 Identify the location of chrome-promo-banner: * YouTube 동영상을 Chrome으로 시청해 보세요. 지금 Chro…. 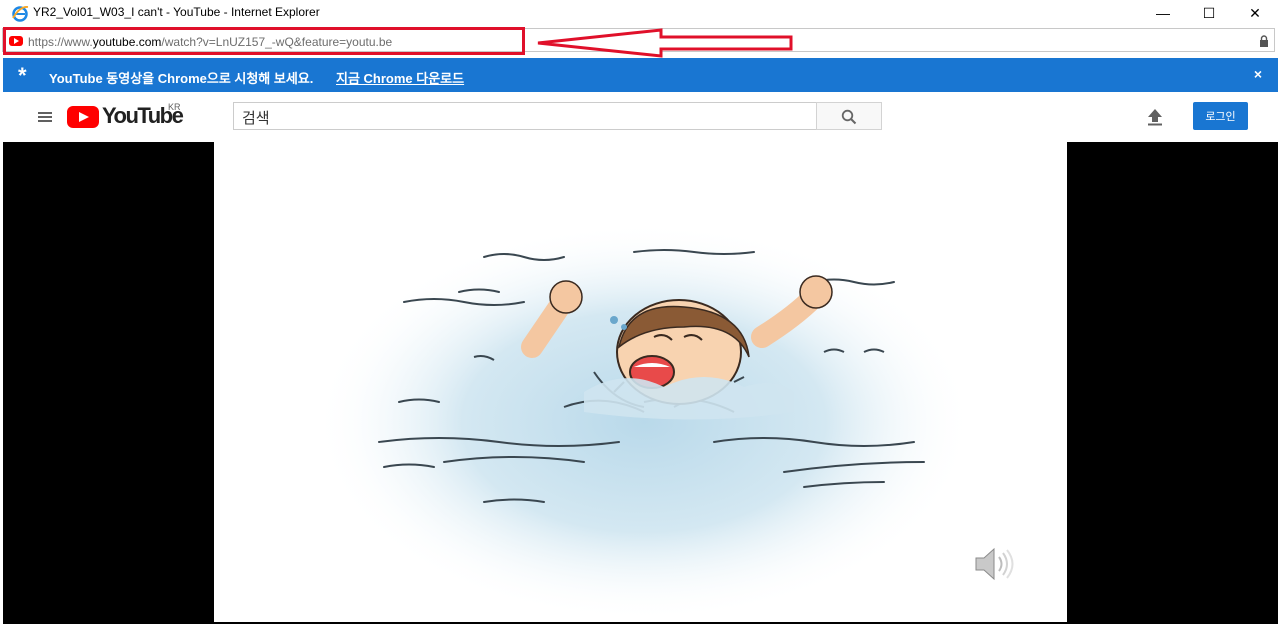
(640, 75).